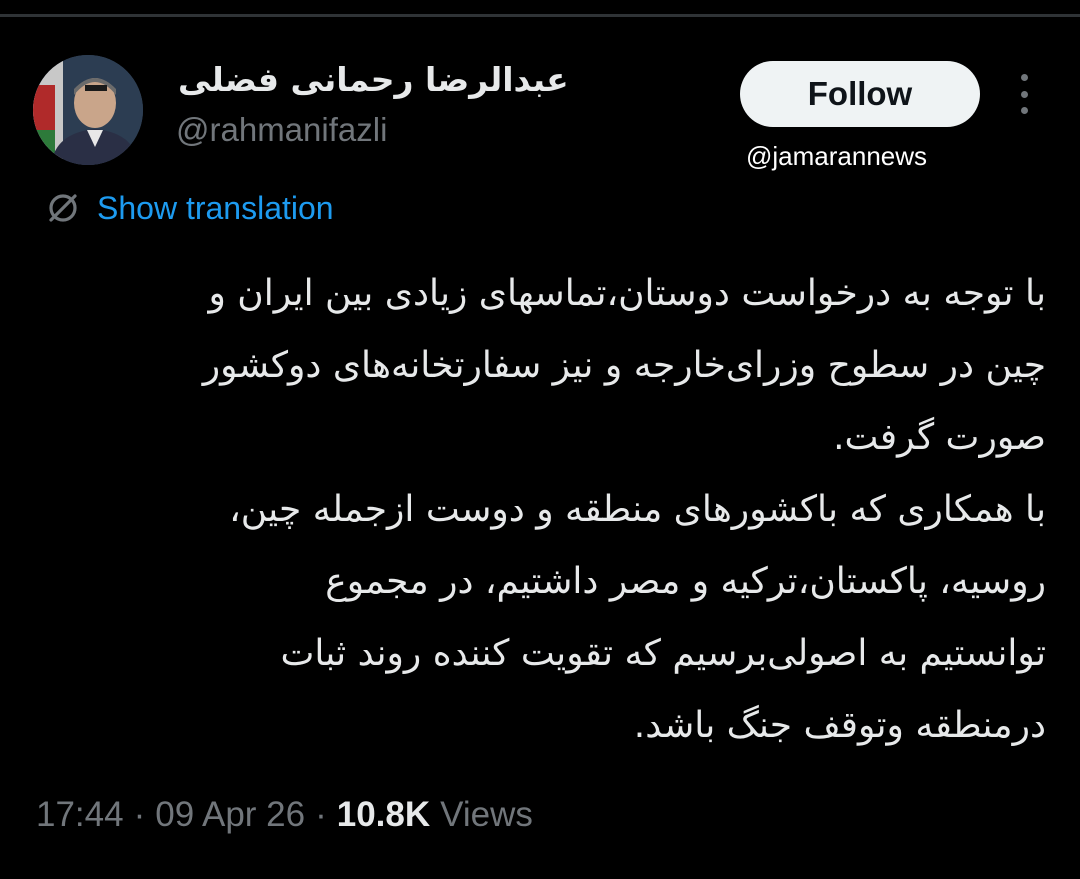 The height and width of the screenshot is (879, 1080). I want to click on show-translation-label: Show translation, so click(215, 207).